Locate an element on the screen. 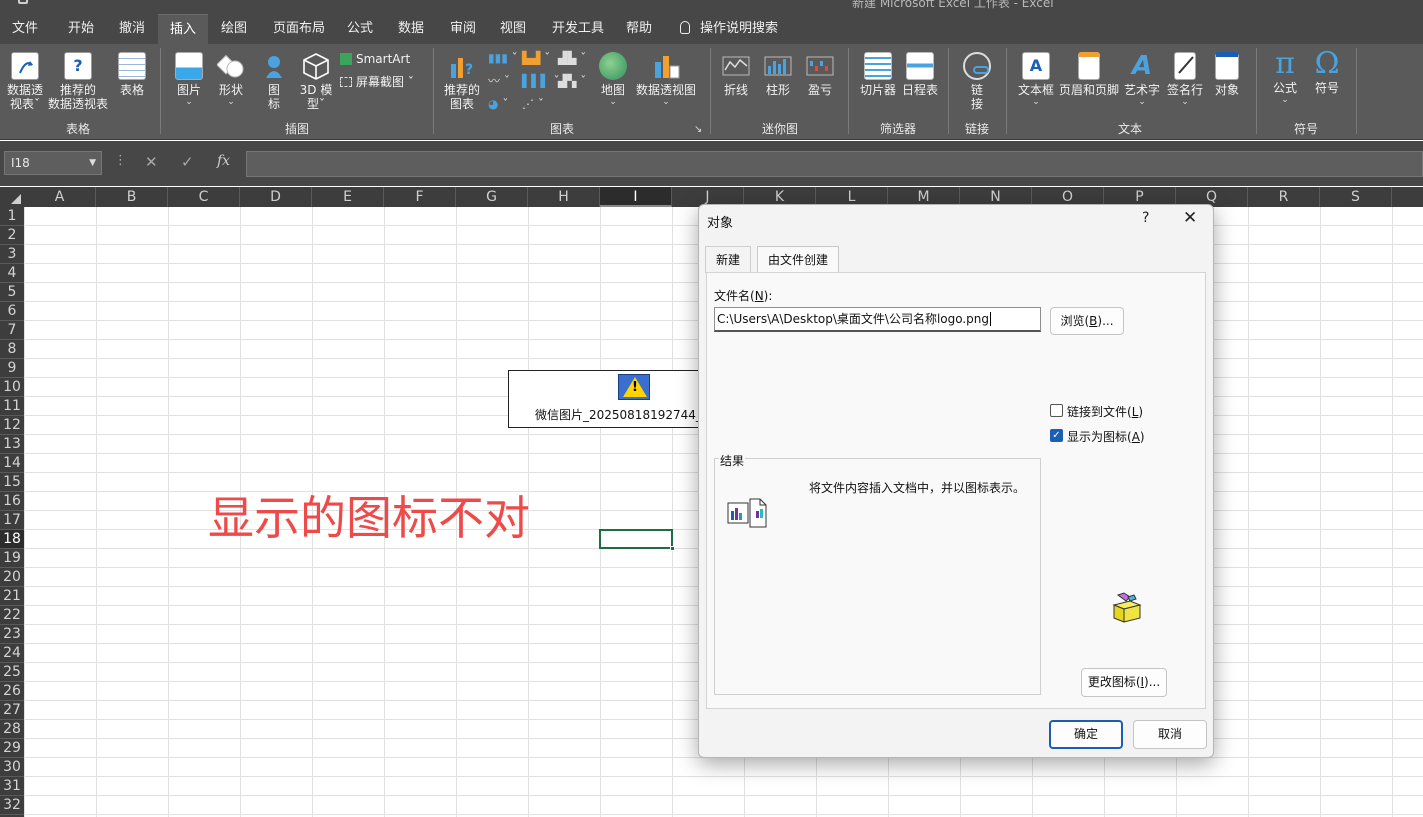  row-header: 11 is located at coordinates (12, 406).